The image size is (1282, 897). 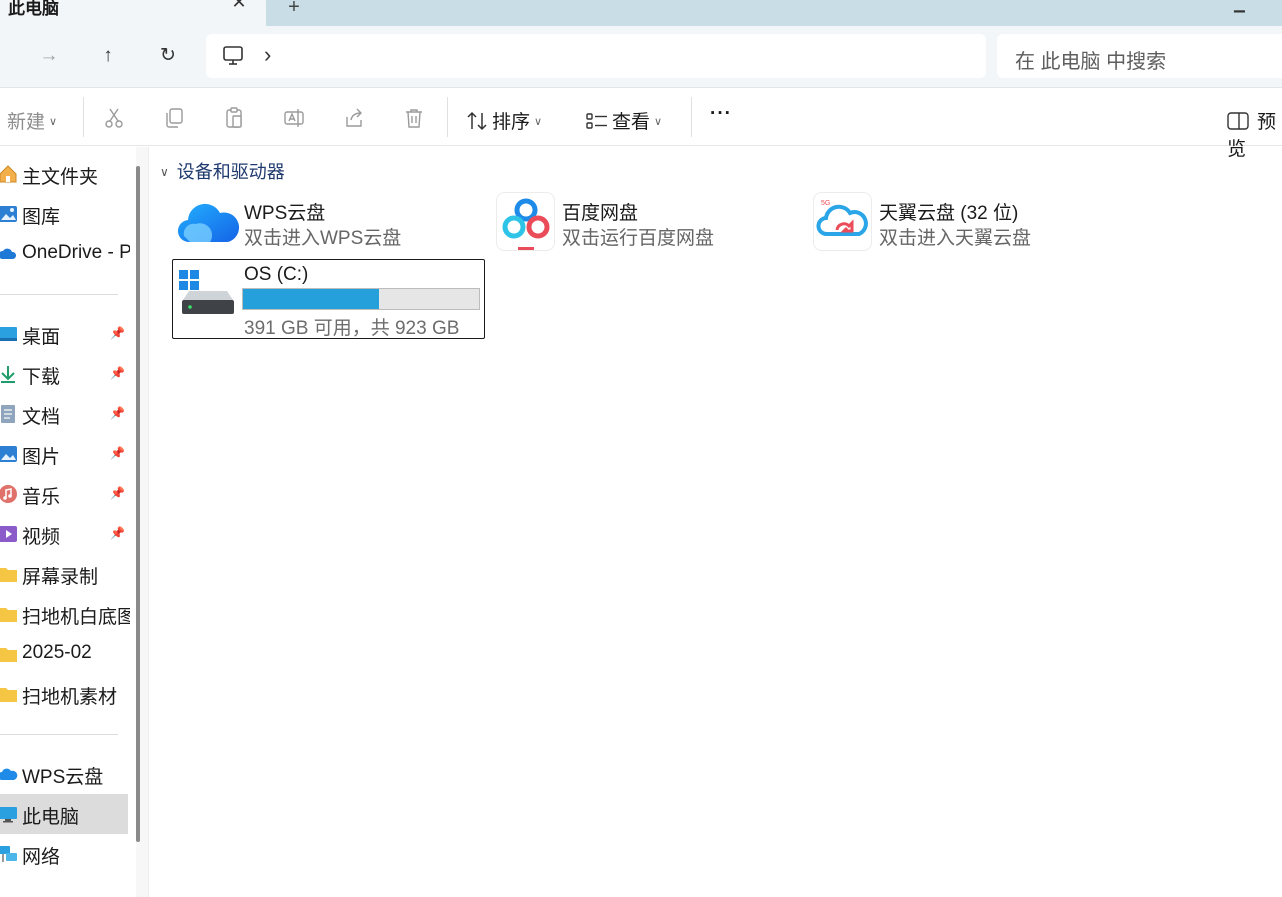 What do you see at coordinates (600, 213) in the screenshot?
I see `tile-name: 百度网盘` at bounding box center [600, 213].